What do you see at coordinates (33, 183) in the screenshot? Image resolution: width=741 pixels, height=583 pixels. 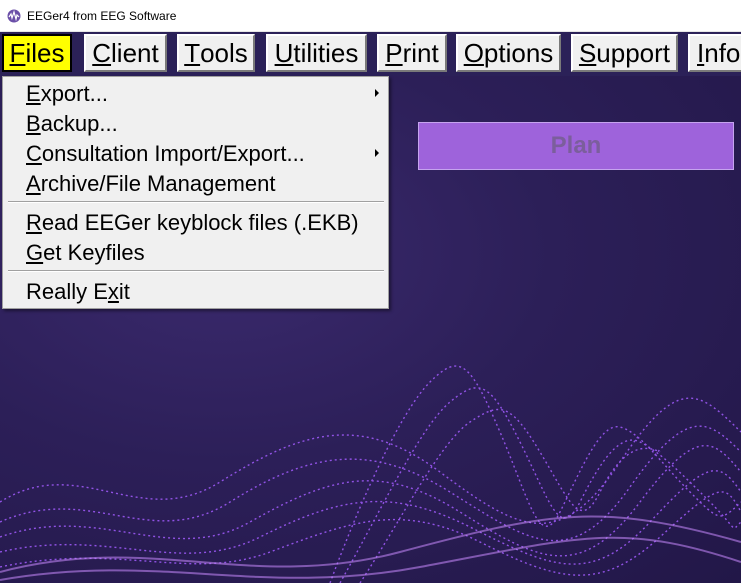 I see `accelerator-key: A` at bounding box center [33, 183].